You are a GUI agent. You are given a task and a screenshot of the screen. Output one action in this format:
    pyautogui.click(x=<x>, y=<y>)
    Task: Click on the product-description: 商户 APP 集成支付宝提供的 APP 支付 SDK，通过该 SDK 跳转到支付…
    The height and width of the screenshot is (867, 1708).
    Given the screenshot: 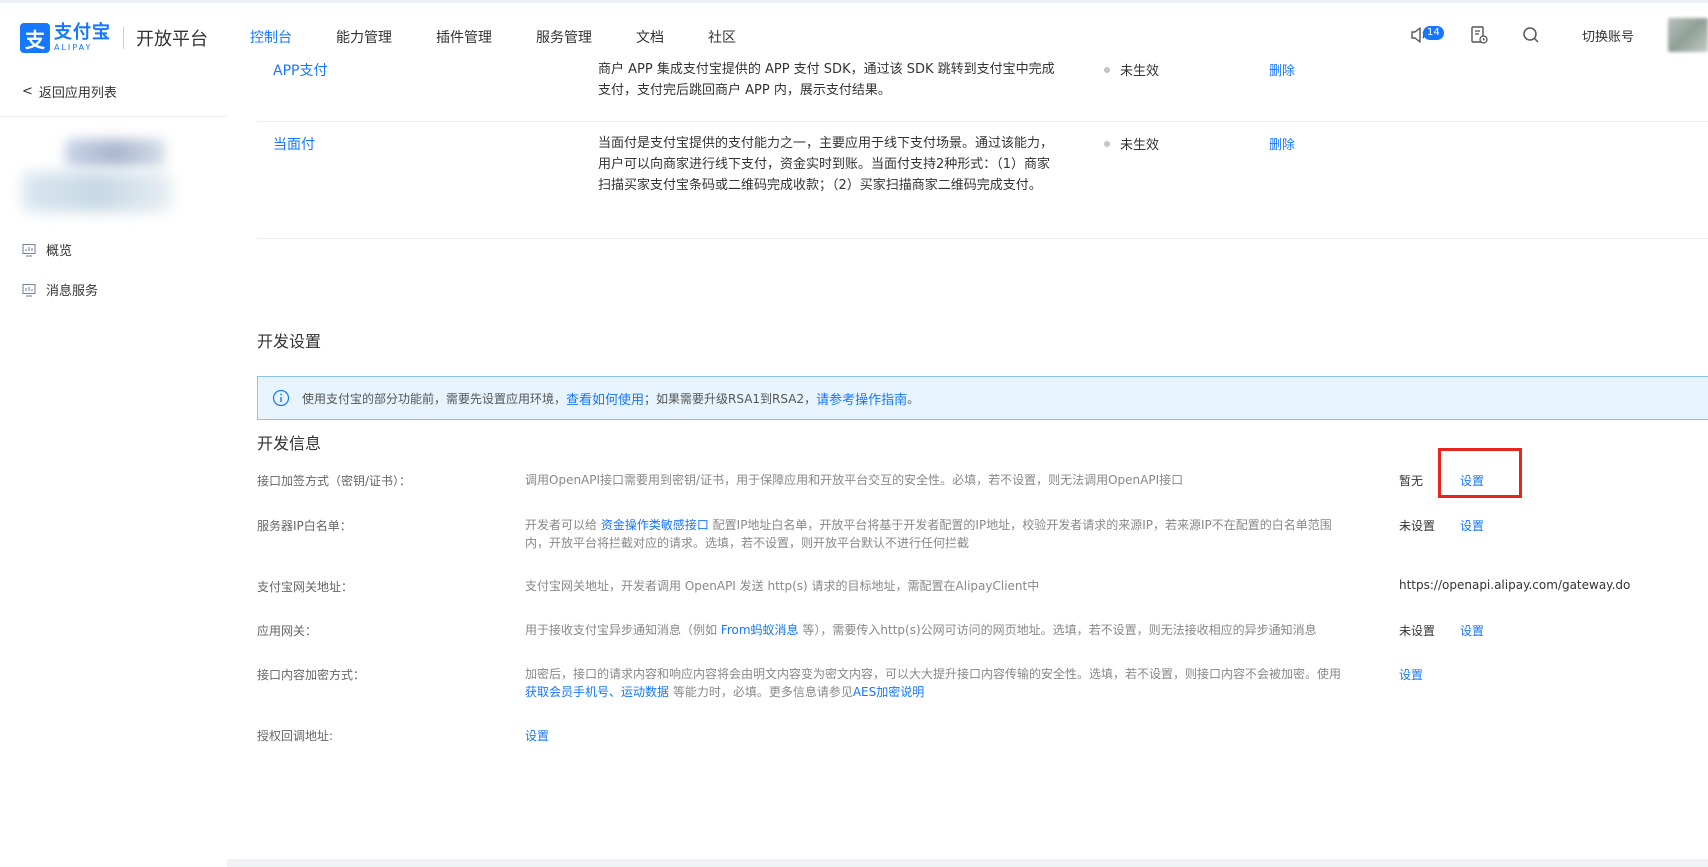 What is the action you would take?
    pyautogui.click(x=826, y=80)
    